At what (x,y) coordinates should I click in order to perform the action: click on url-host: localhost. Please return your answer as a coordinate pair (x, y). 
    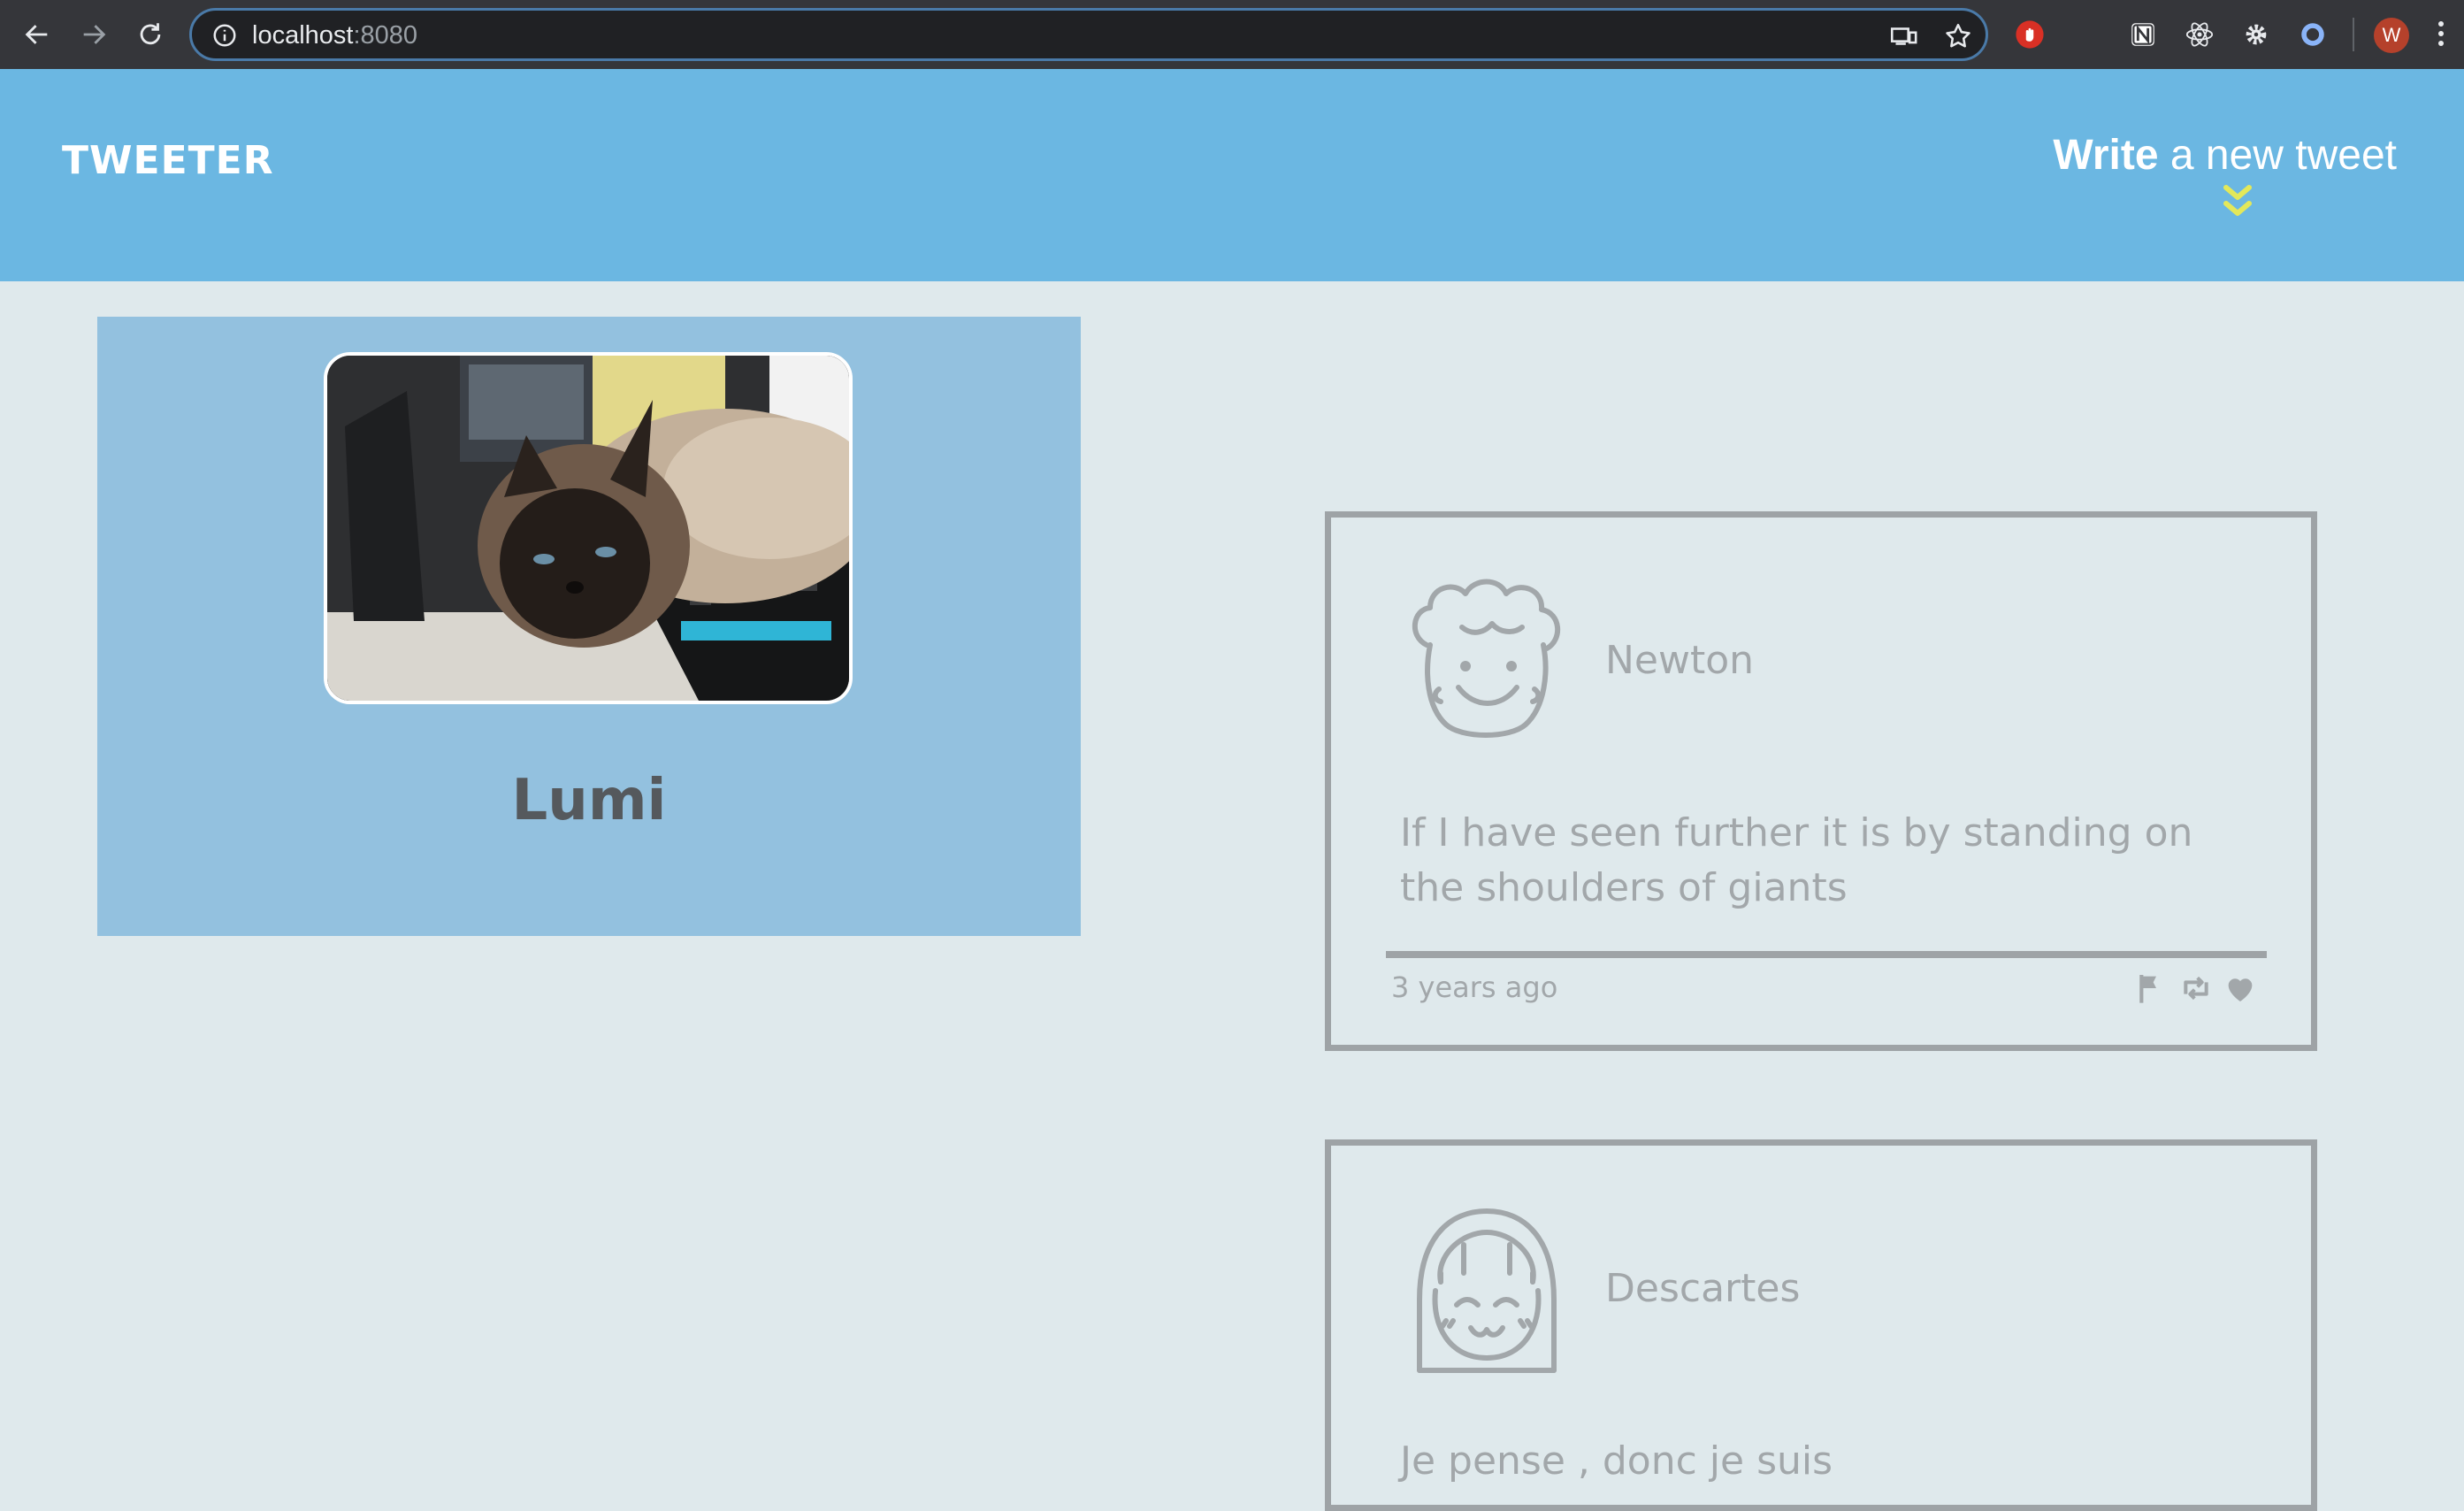
    Looking at the image, I should click on (303, 36).